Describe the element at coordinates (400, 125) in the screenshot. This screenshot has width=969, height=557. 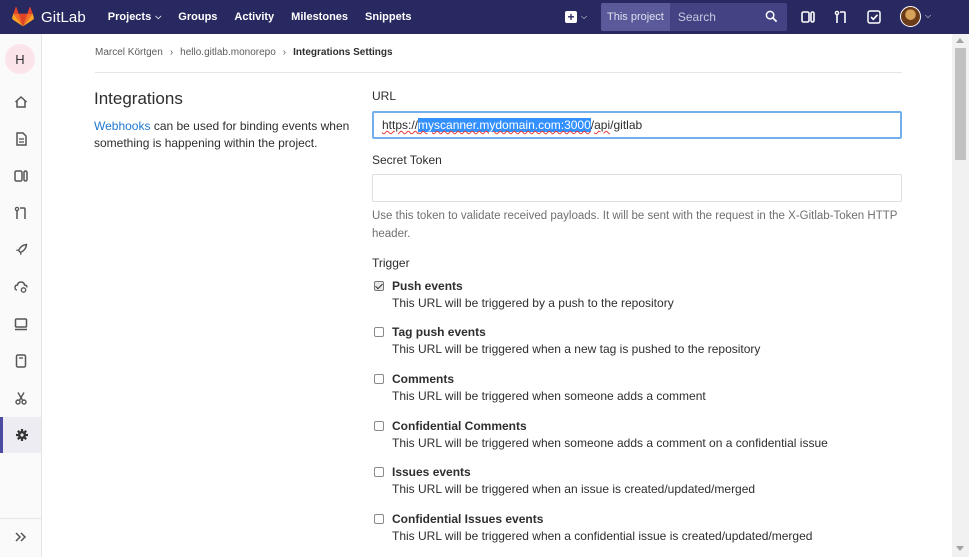
I see `url-prefix: https://` at that location.